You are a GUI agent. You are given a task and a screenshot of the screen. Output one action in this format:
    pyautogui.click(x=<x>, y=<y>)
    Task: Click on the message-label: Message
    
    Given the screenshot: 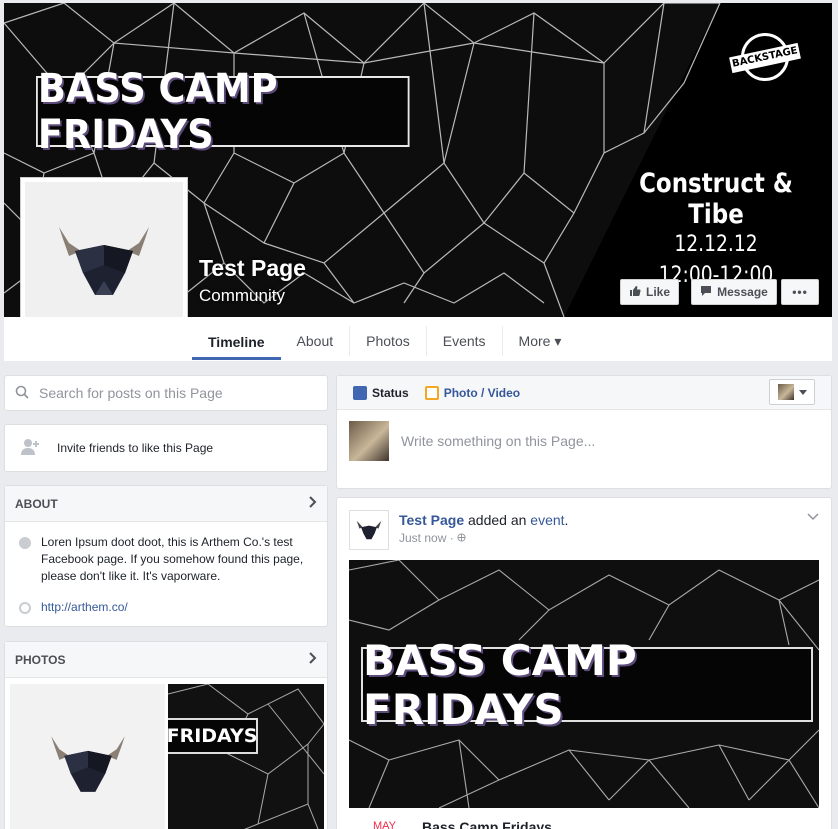 What is the action you would take?
    pyautogui.click(x=742, y=292)
    